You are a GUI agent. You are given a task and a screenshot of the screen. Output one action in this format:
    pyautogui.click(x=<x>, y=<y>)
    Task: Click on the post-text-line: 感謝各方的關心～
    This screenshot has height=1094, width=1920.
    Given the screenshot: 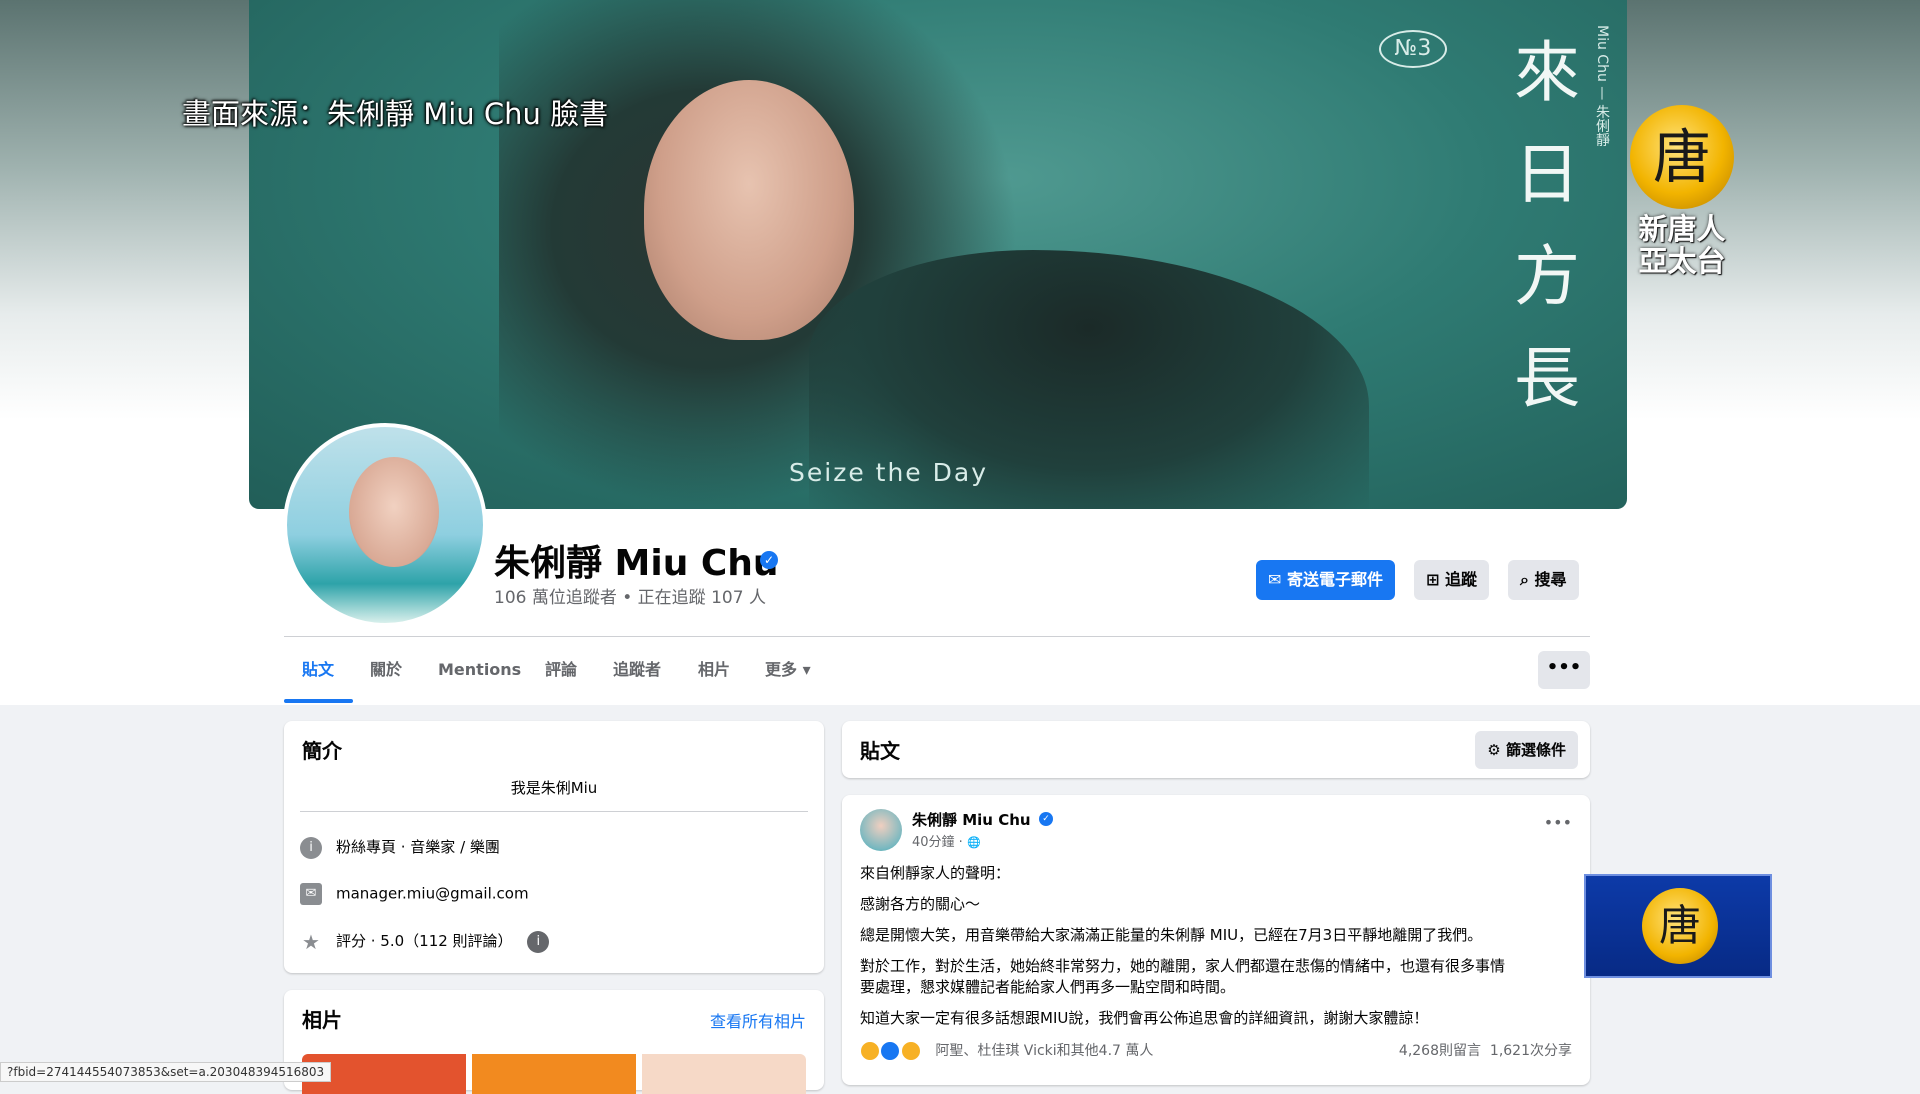 What is the action you would take?
    pyautogui.click(x=920, y=904)
    